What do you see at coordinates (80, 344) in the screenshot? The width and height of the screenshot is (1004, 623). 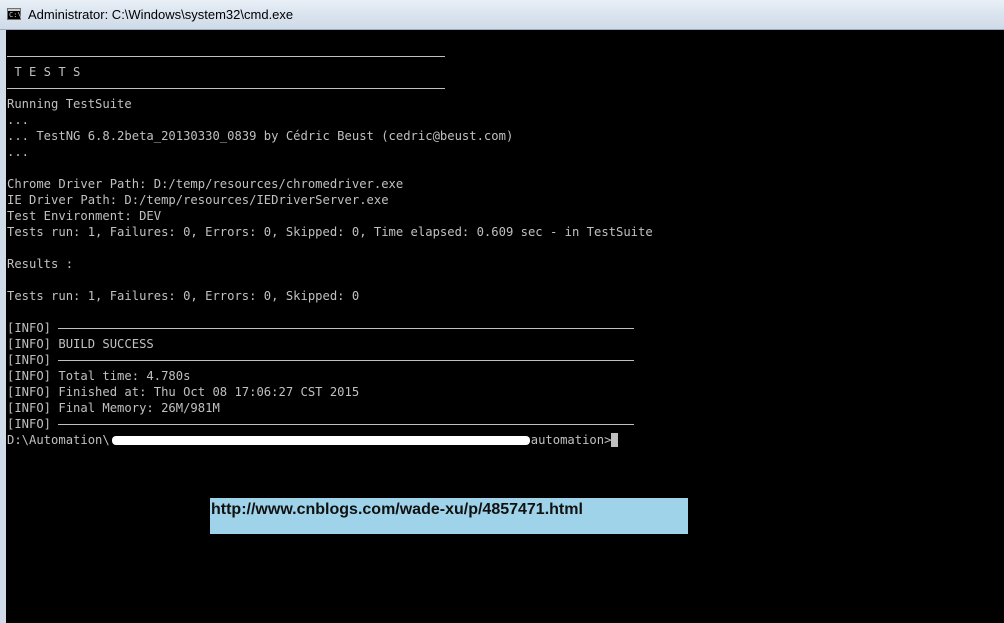 I see `console-line: [INFO] BUILD SUCCESS` at bounding box center [80, 344].